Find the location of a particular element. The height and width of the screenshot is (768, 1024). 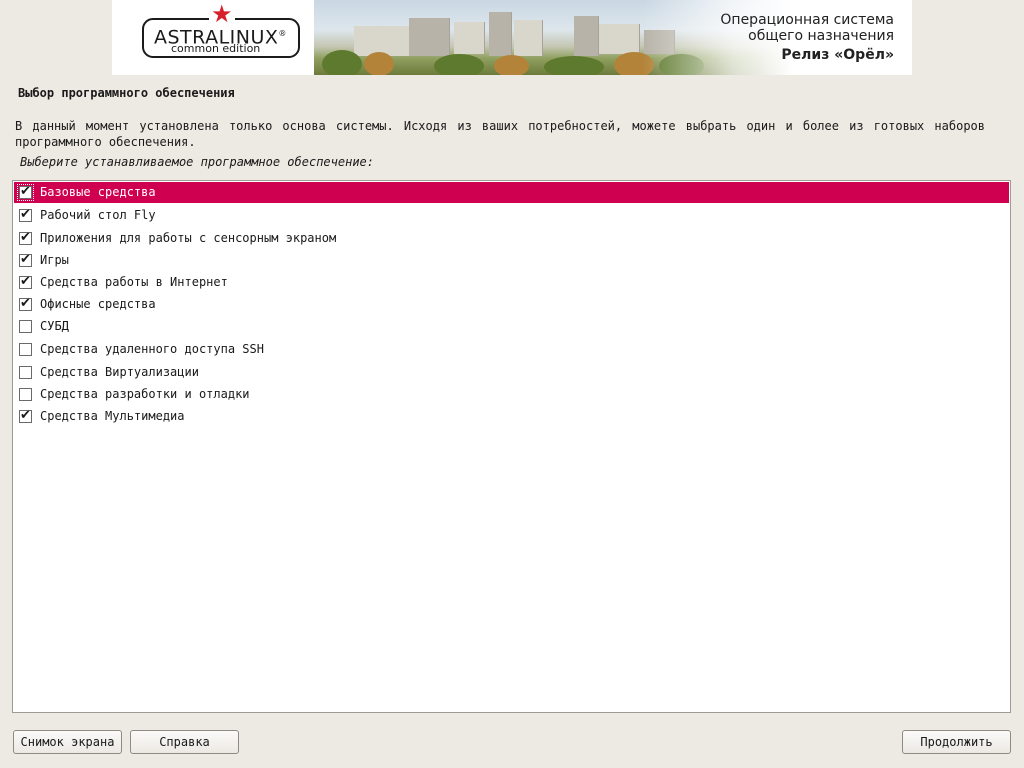

astralinux-logo: ASTRALINUX® common edition ★ is located at coordinates (214, 37).